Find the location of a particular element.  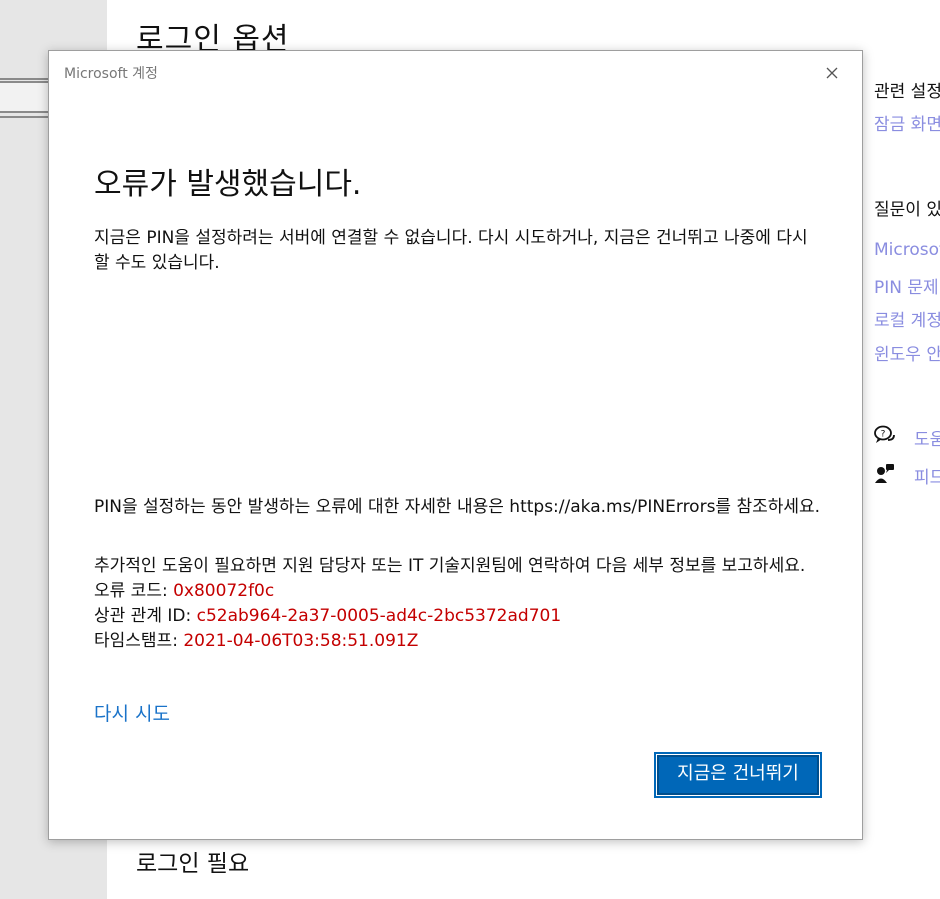

get-help-link: 도움 is located at coordinates (927, 437).